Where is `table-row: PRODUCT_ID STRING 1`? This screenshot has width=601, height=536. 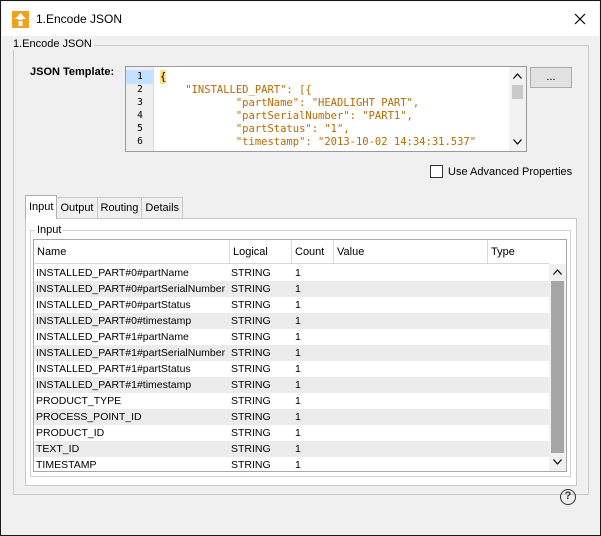
table-row: PRODUCT_ID STRING 1 is located at coordinates (292, 433).